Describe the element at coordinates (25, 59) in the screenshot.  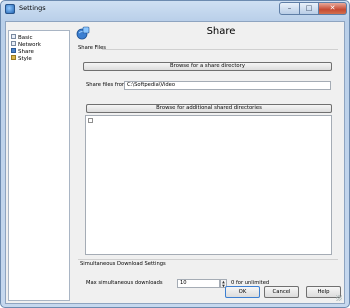
I see `nav-item-label: Style` at that location.